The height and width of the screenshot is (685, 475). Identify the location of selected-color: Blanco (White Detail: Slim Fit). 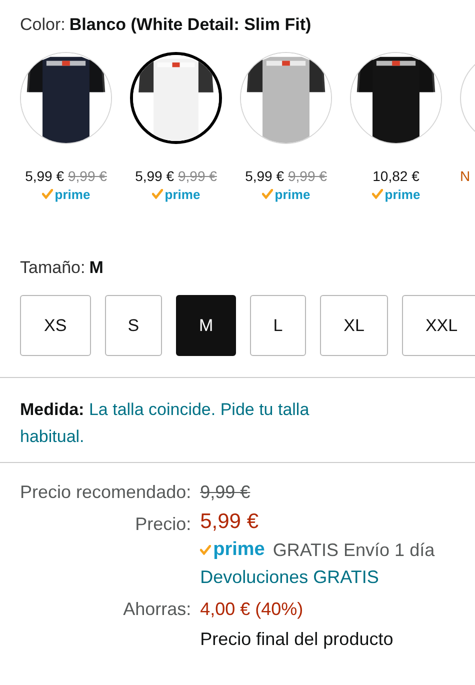
(190, 25).